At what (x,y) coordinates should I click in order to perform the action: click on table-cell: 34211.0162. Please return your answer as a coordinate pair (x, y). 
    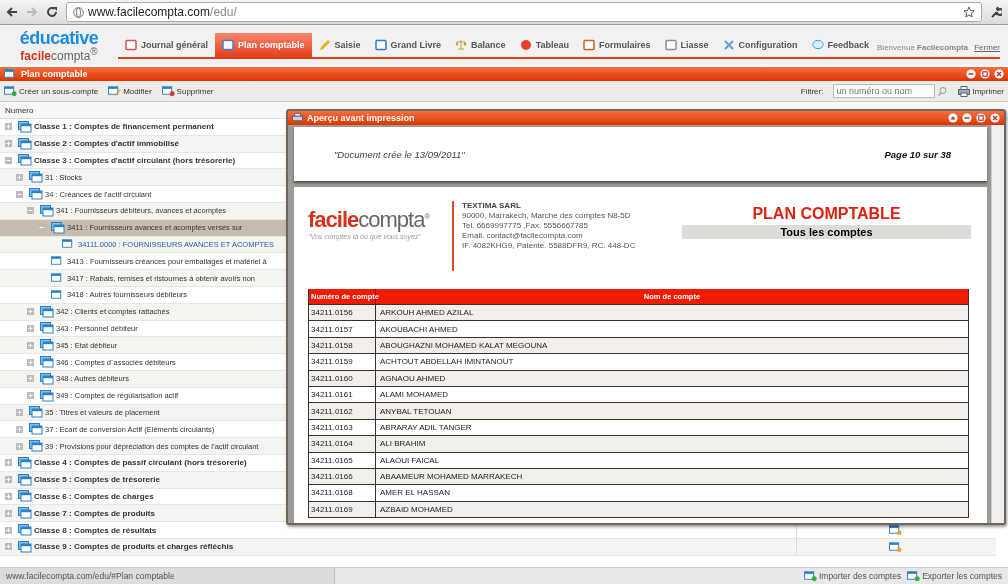
    Looking at the image, I should click on (342, 411).